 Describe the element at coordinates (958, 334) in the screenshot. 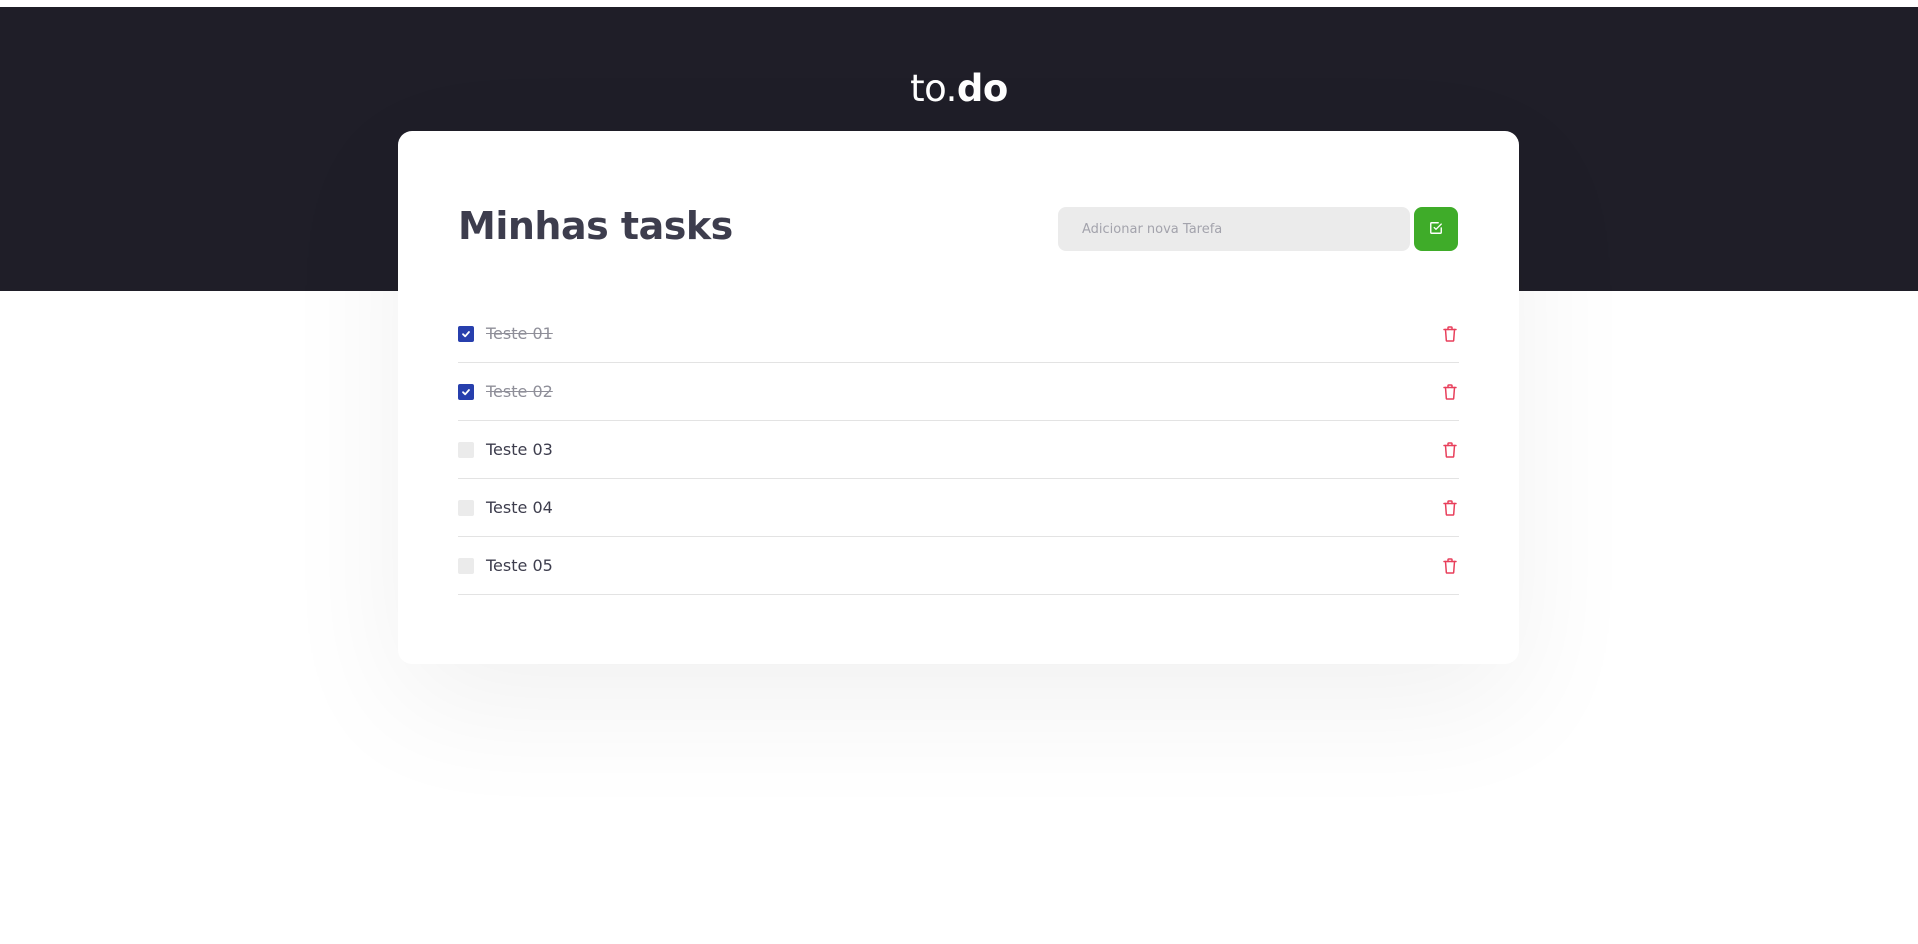

I see `task-row: Teste 01` at that location.